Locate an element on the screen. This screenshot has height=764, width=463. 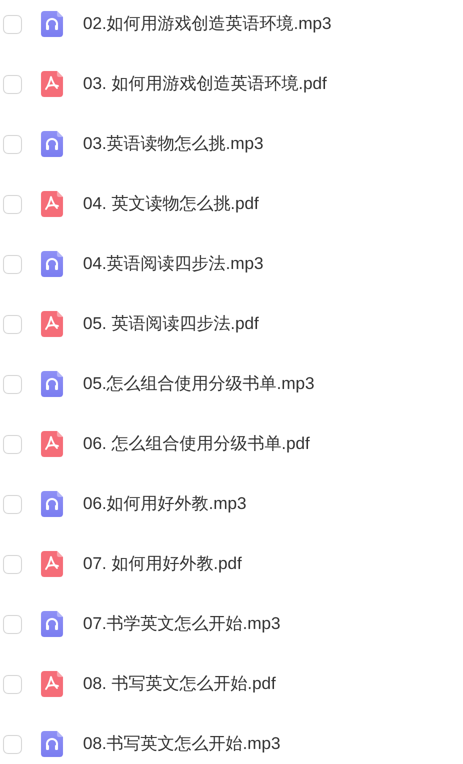
file-name: 05. 英语阅读四步法.pdf is located at coordinates (171, 324).